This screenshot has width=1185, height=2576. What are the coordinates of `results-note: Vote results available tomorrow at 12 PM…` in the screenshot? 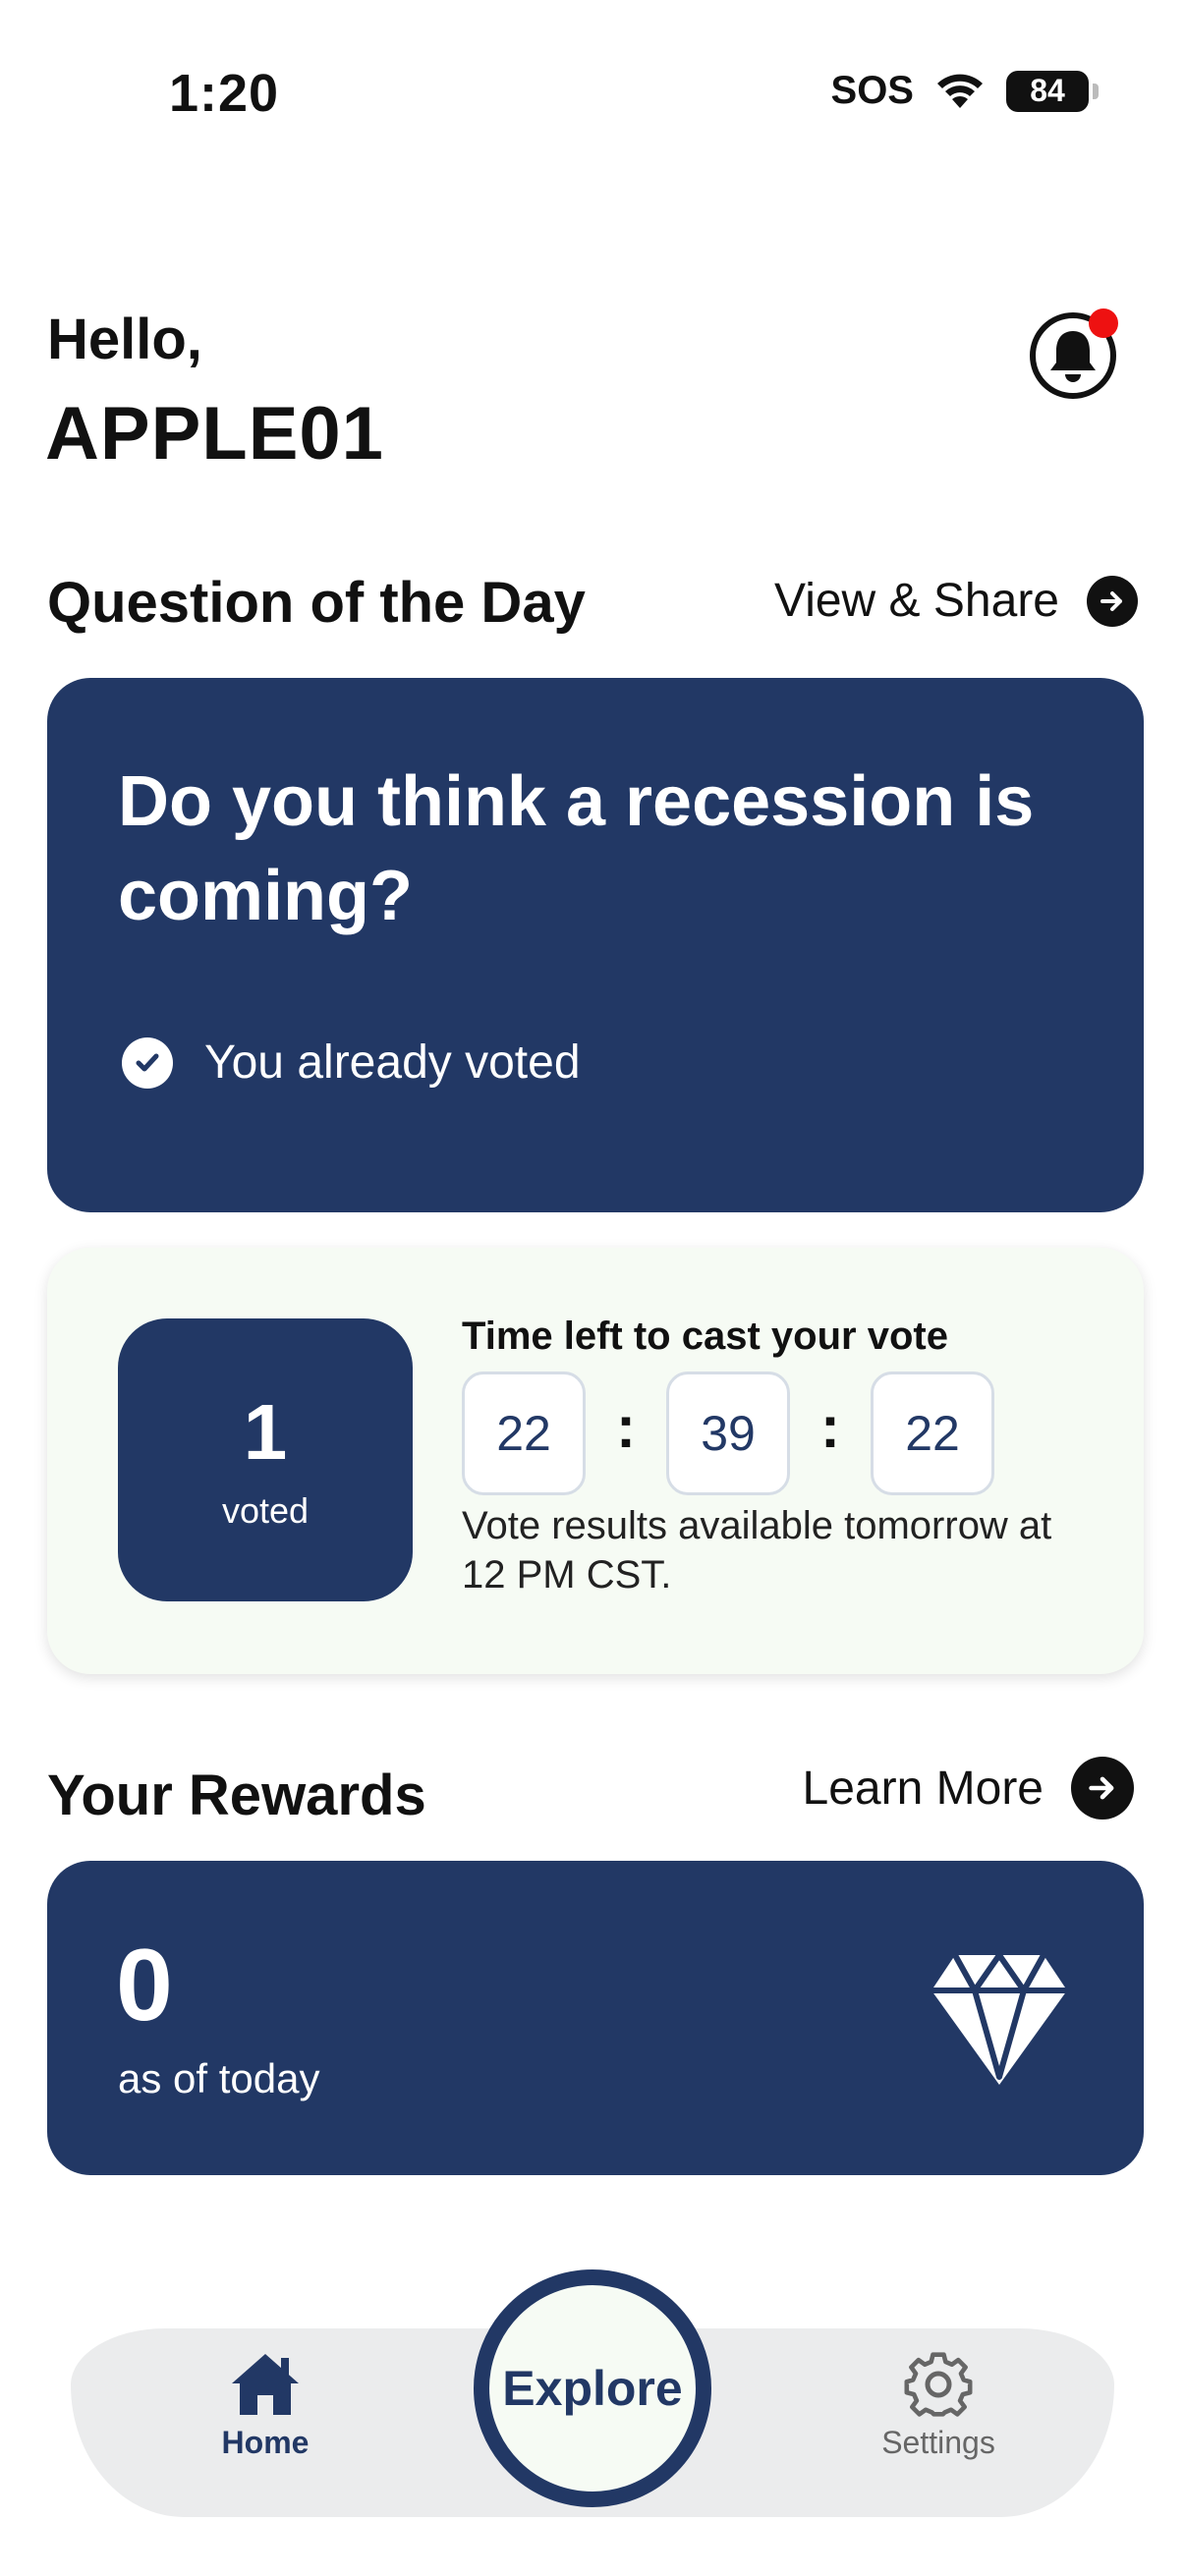 It's located at (757, 1550).